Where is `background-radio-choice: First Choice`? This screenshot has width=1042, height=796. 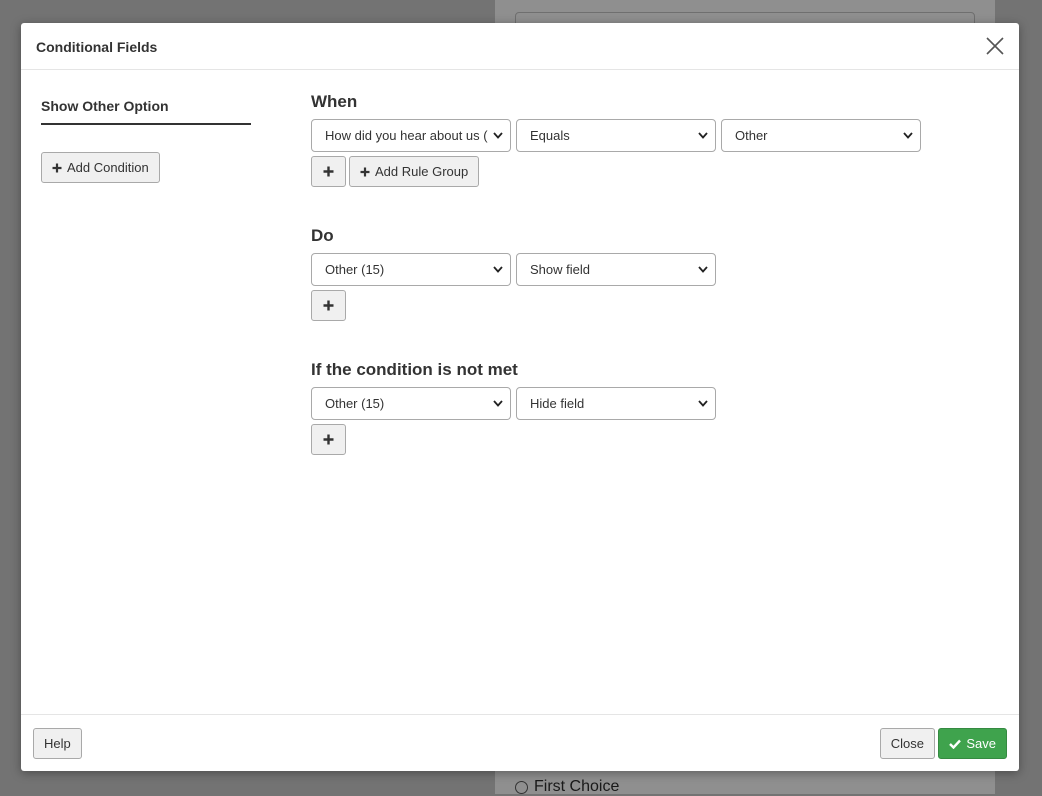
background-radio-choice: First Choice is located at coordinates (567, 787).